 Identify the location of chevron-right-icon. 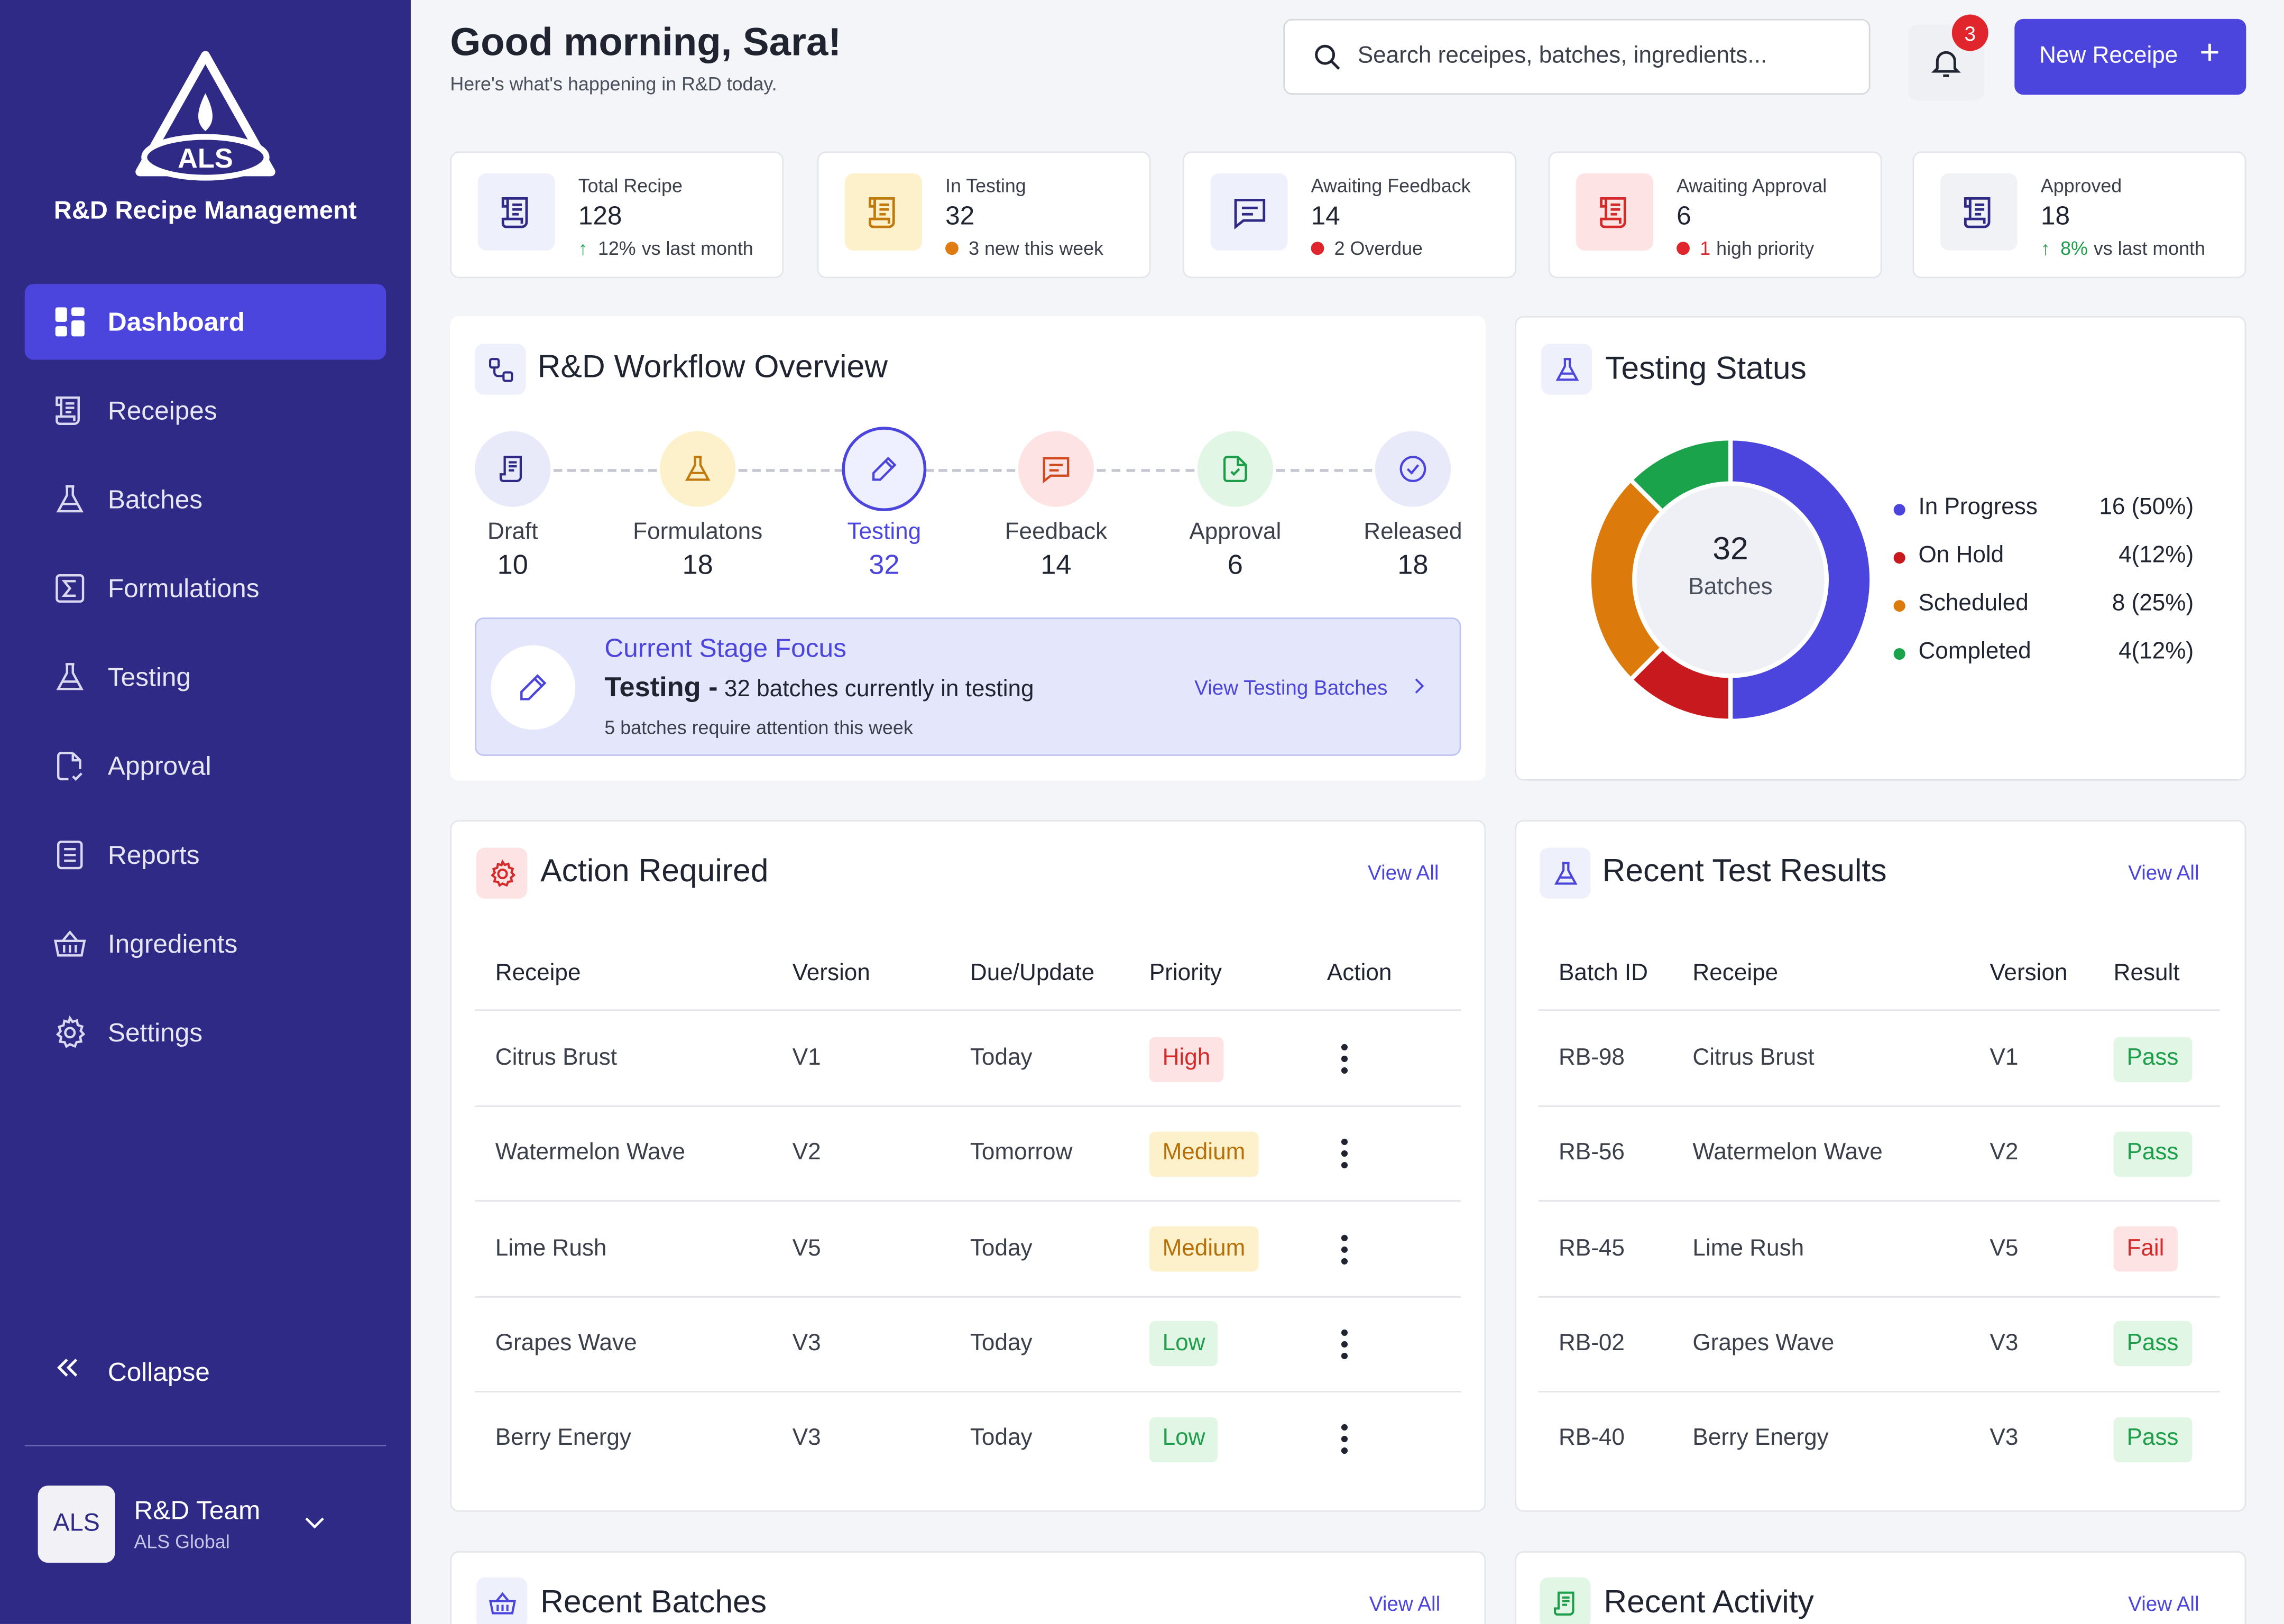
(1418, 689).